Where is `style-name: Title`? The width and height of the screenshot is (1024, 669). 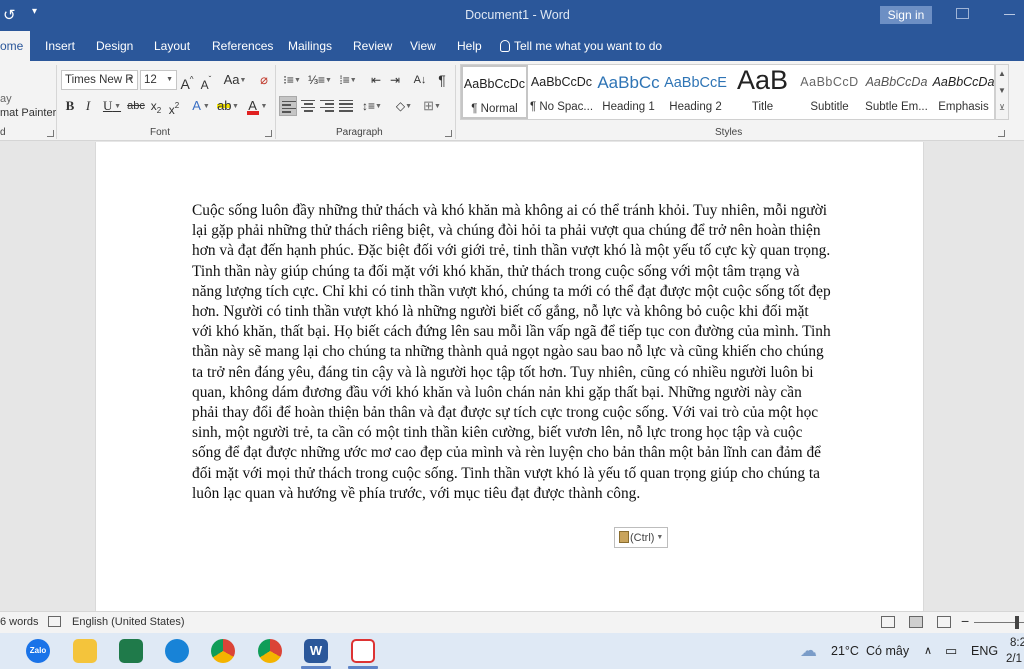
style-name: Title is located at coordinates (762, 107).